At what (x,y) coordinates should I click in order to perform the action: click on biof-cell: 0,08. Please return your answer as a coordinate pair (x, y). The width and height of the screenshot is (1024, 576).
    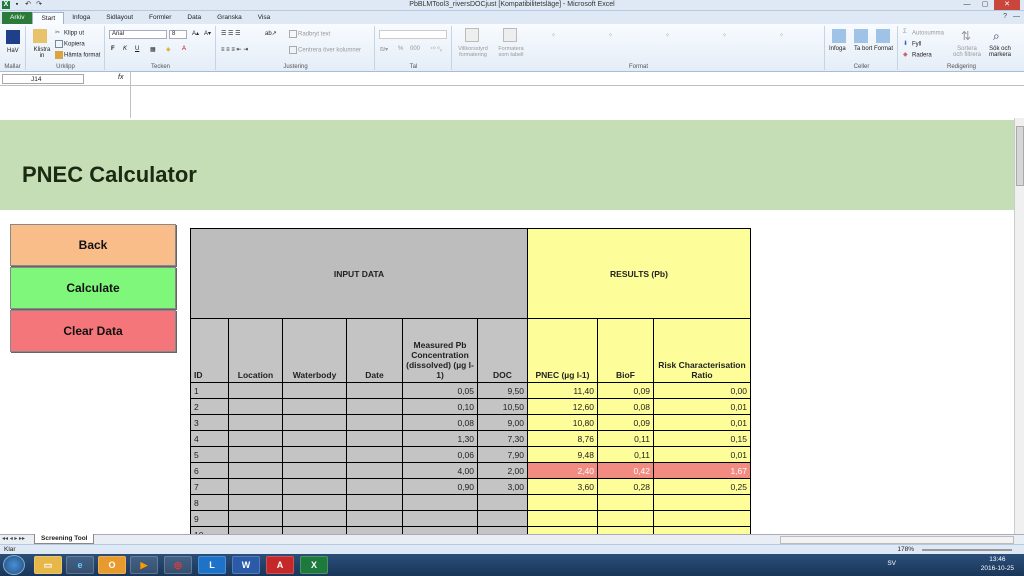
    Looking at the image, I should click on (625, 406).